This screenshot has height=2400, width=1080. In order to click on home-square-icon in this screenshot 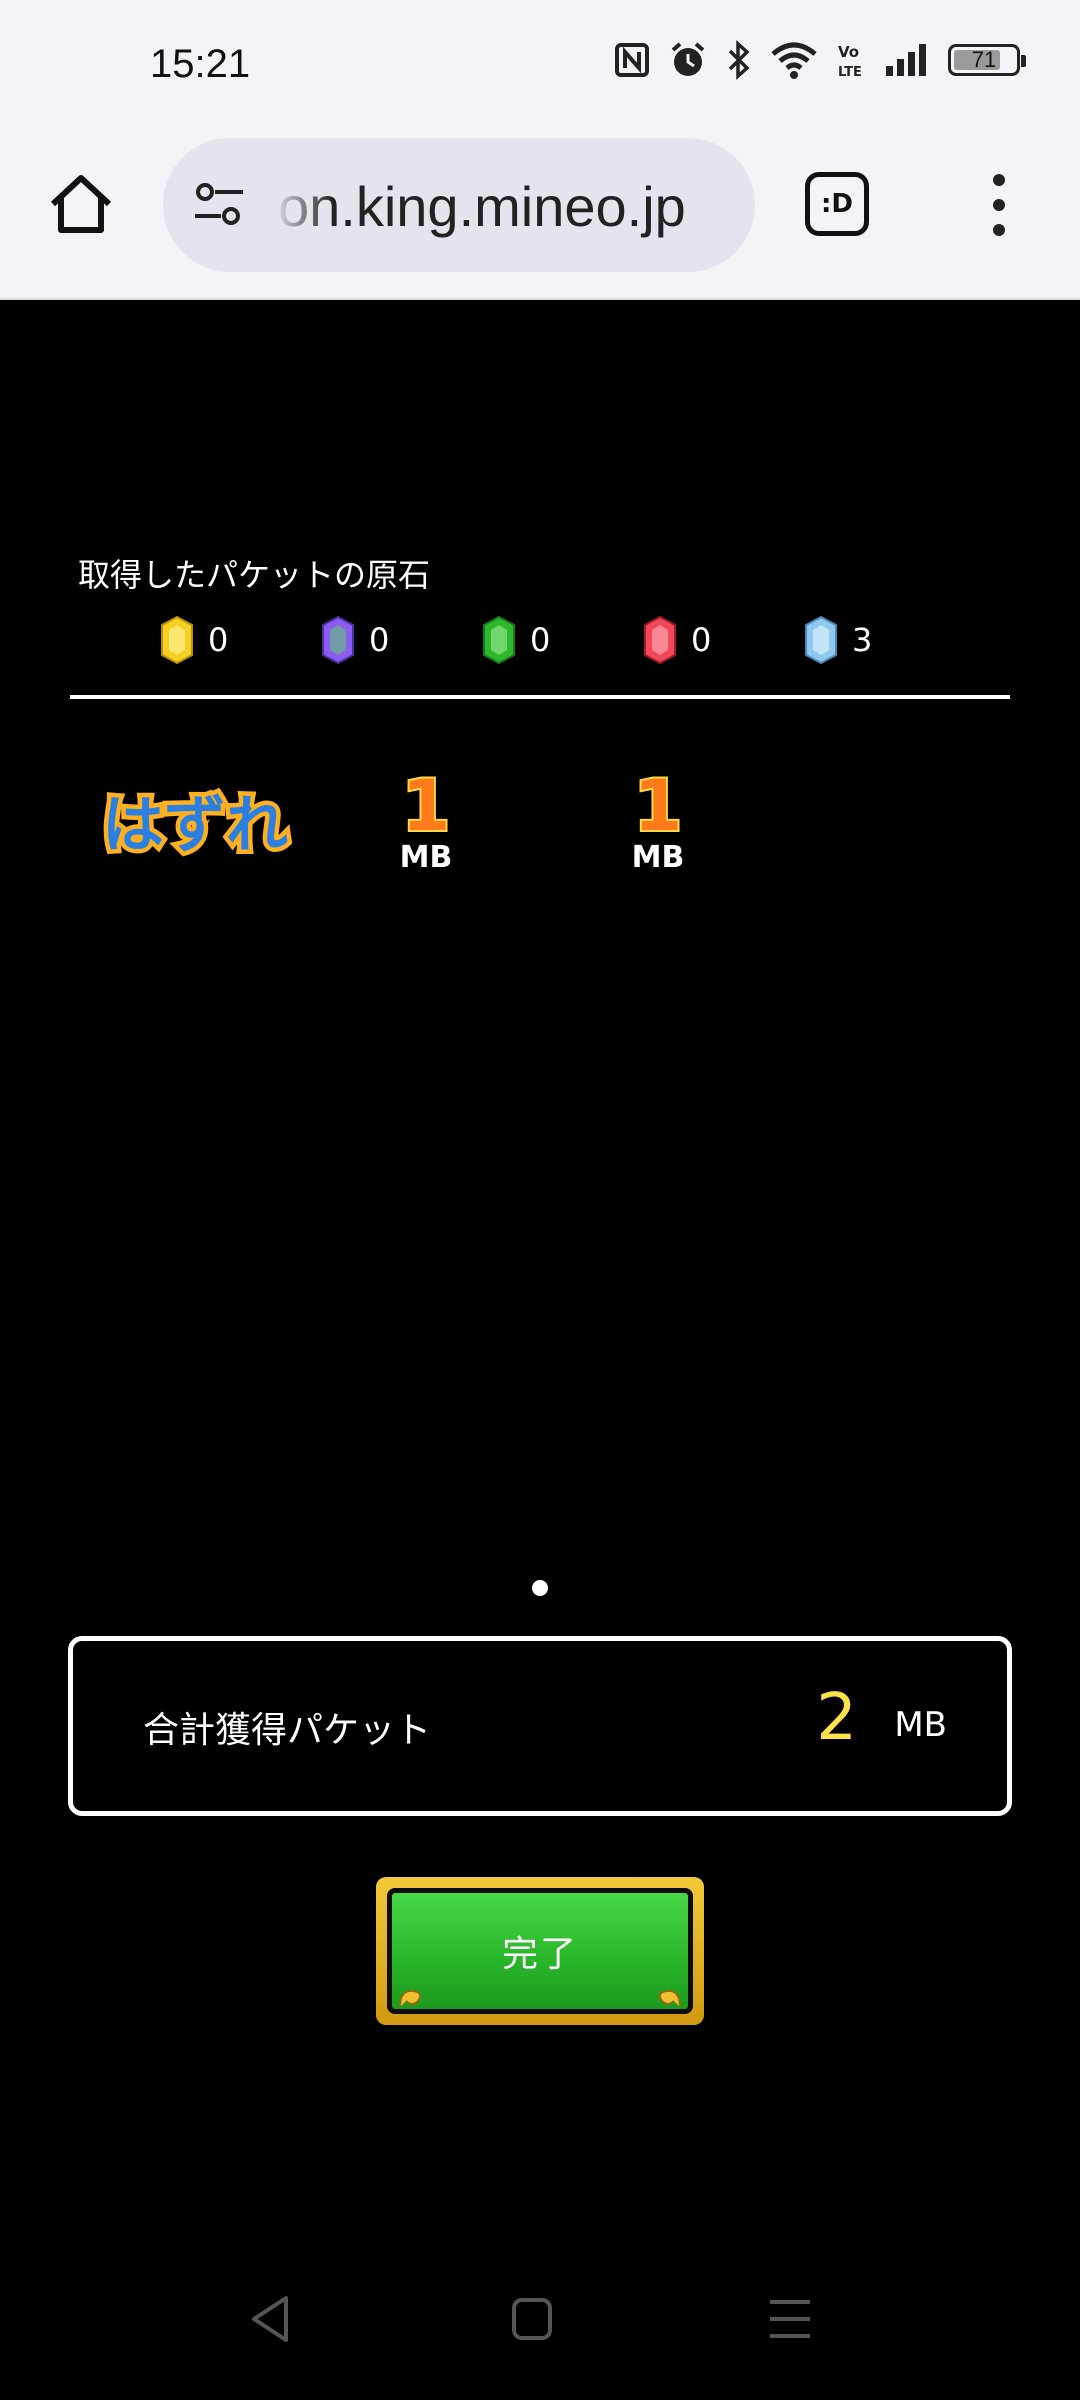, I will do `click(532, 2319)`.